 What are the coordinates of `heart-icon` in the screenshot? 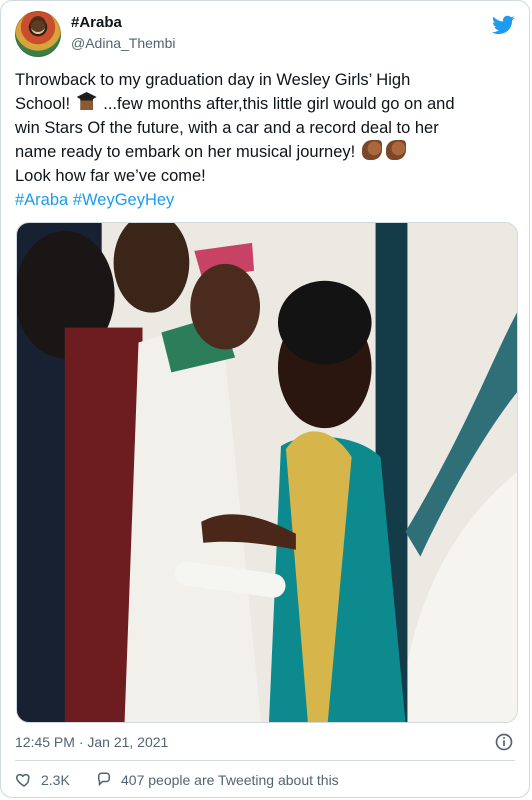 It's located at (23, 780).